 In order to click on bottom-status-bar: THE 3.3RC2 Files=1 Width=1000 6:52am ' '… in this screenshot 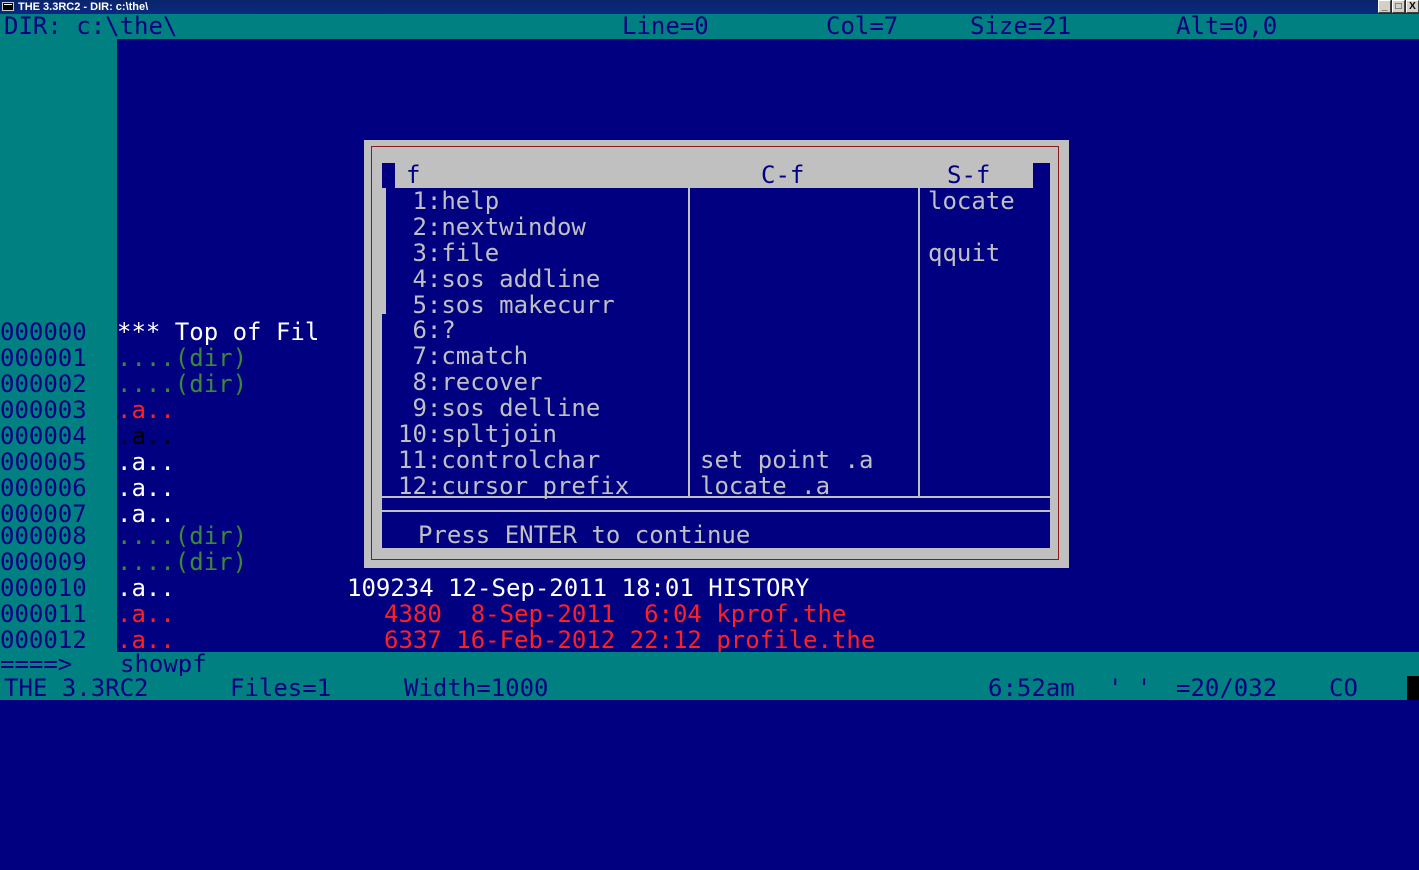, I will do `click(709, 688)`.